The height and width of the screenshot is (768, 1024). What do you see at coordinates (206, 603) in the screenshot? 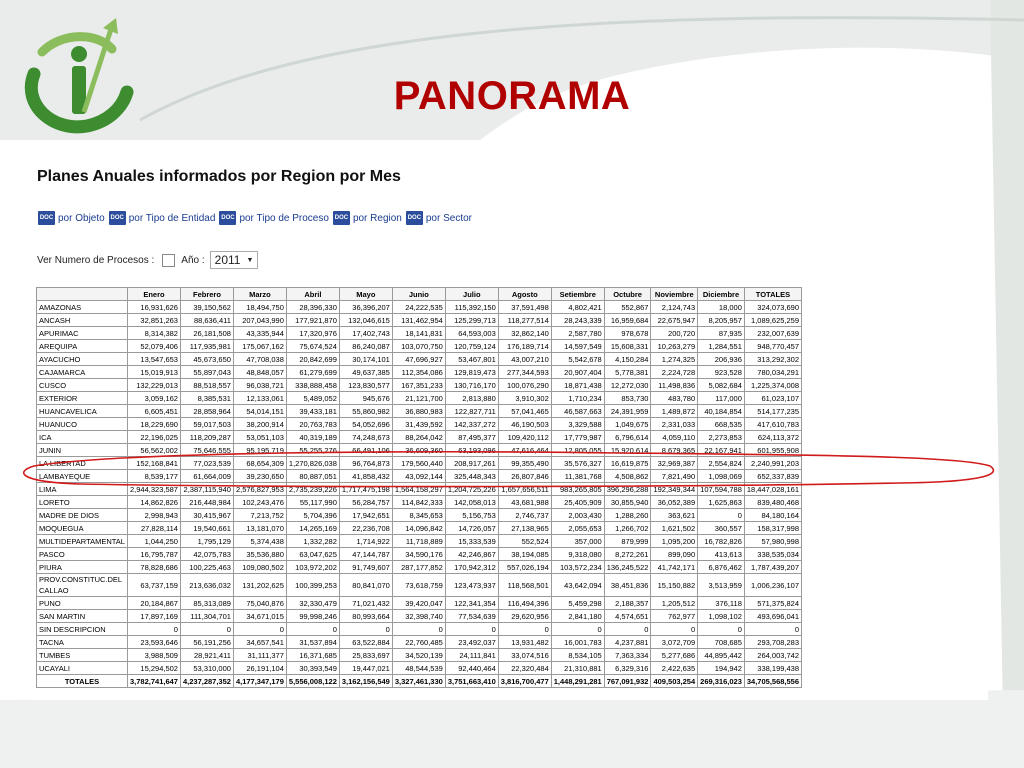
I see `value-cell: 85,313,089` at bounding box center [206, 603].